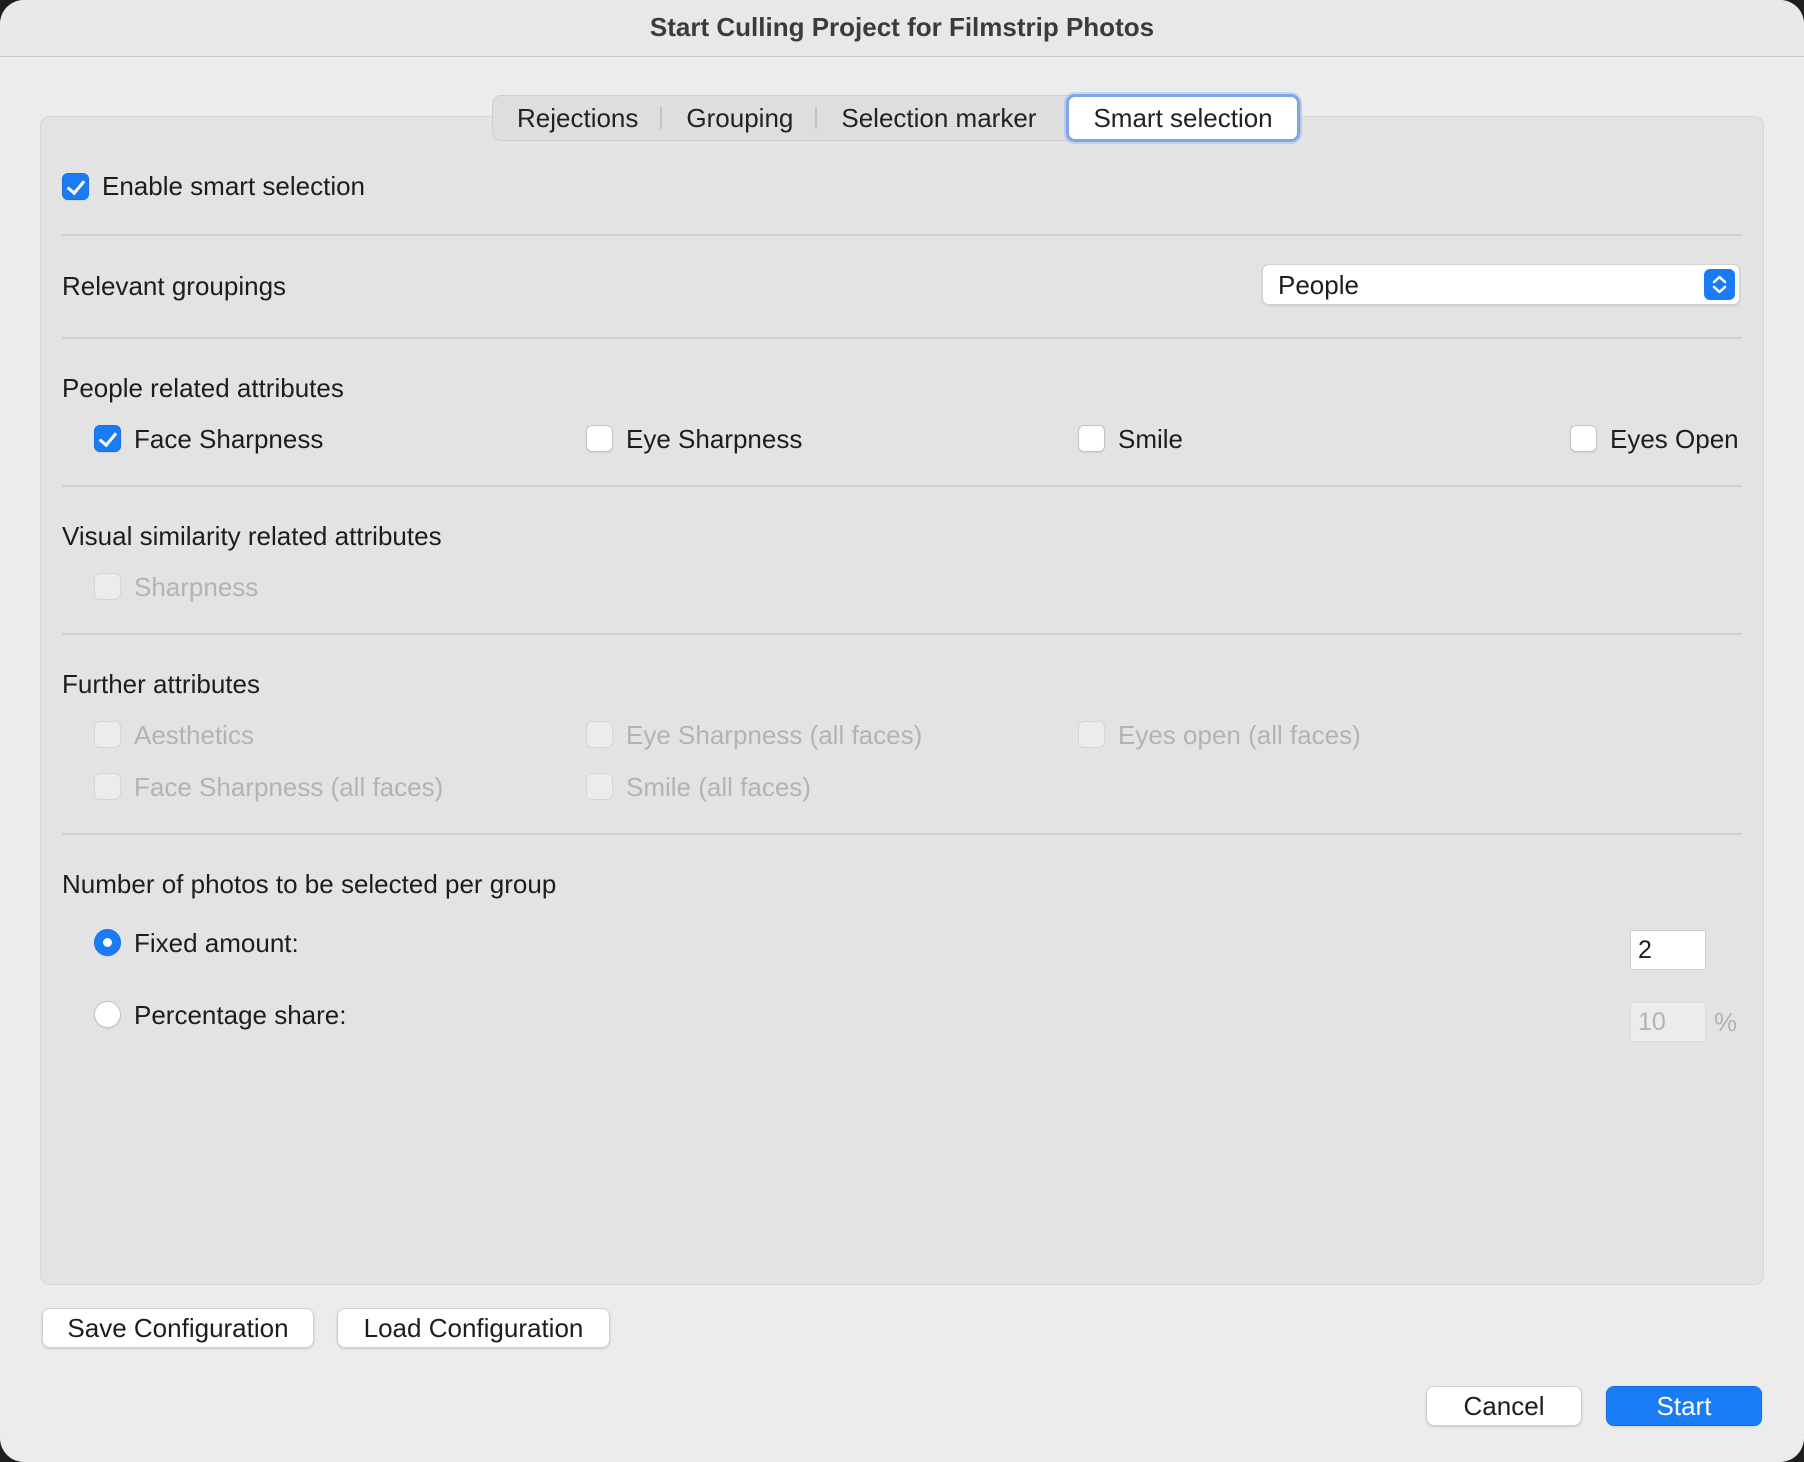 The image size is (1804, 1462). What do you see at coordinates (107, 438) in the screenshot?
I see `face-sharpness-checkbox` at bounding box center [107, 438].